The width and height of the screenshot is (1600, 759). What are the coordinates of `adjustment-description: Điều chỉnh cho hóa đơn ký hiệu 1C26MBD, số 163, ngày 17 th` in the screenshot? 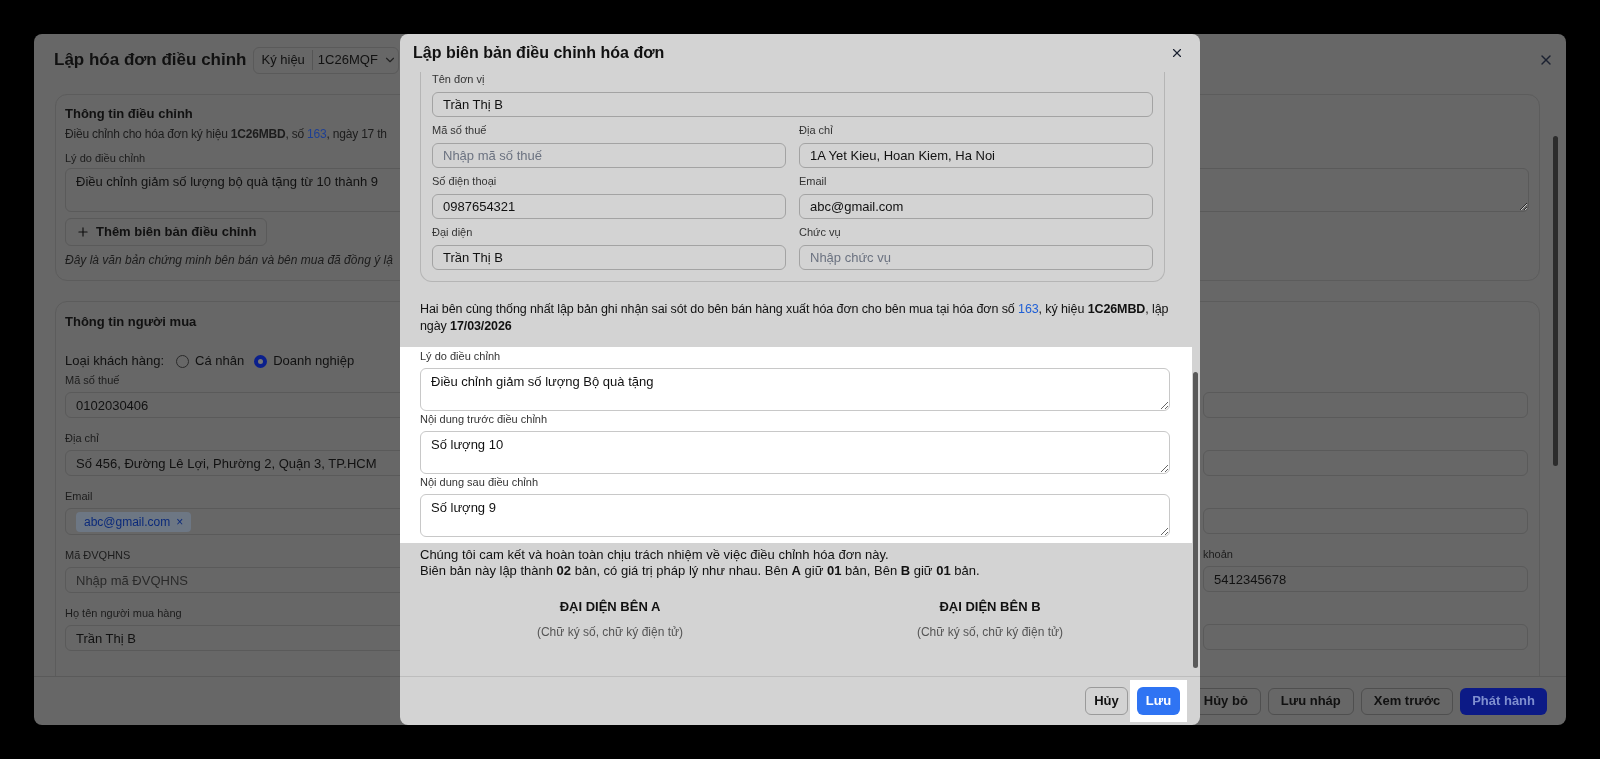 It's located at (226, 134).